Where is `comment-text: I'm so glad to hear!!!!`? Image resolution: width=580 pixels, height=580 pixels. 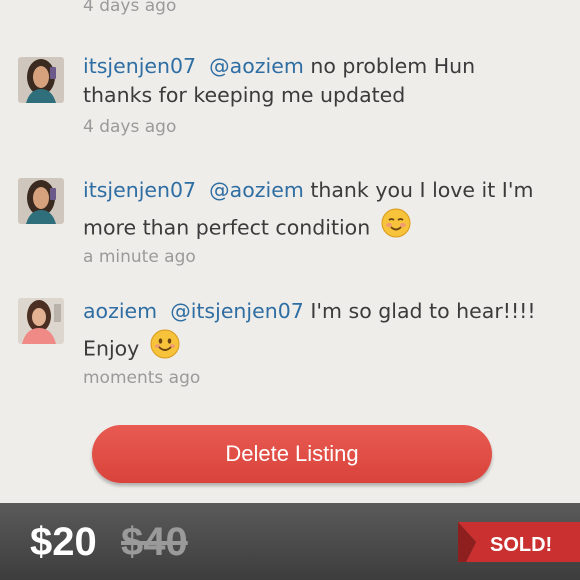 comment-text: I'm so glad to hear!!!! is located at coordinates (423, 311).